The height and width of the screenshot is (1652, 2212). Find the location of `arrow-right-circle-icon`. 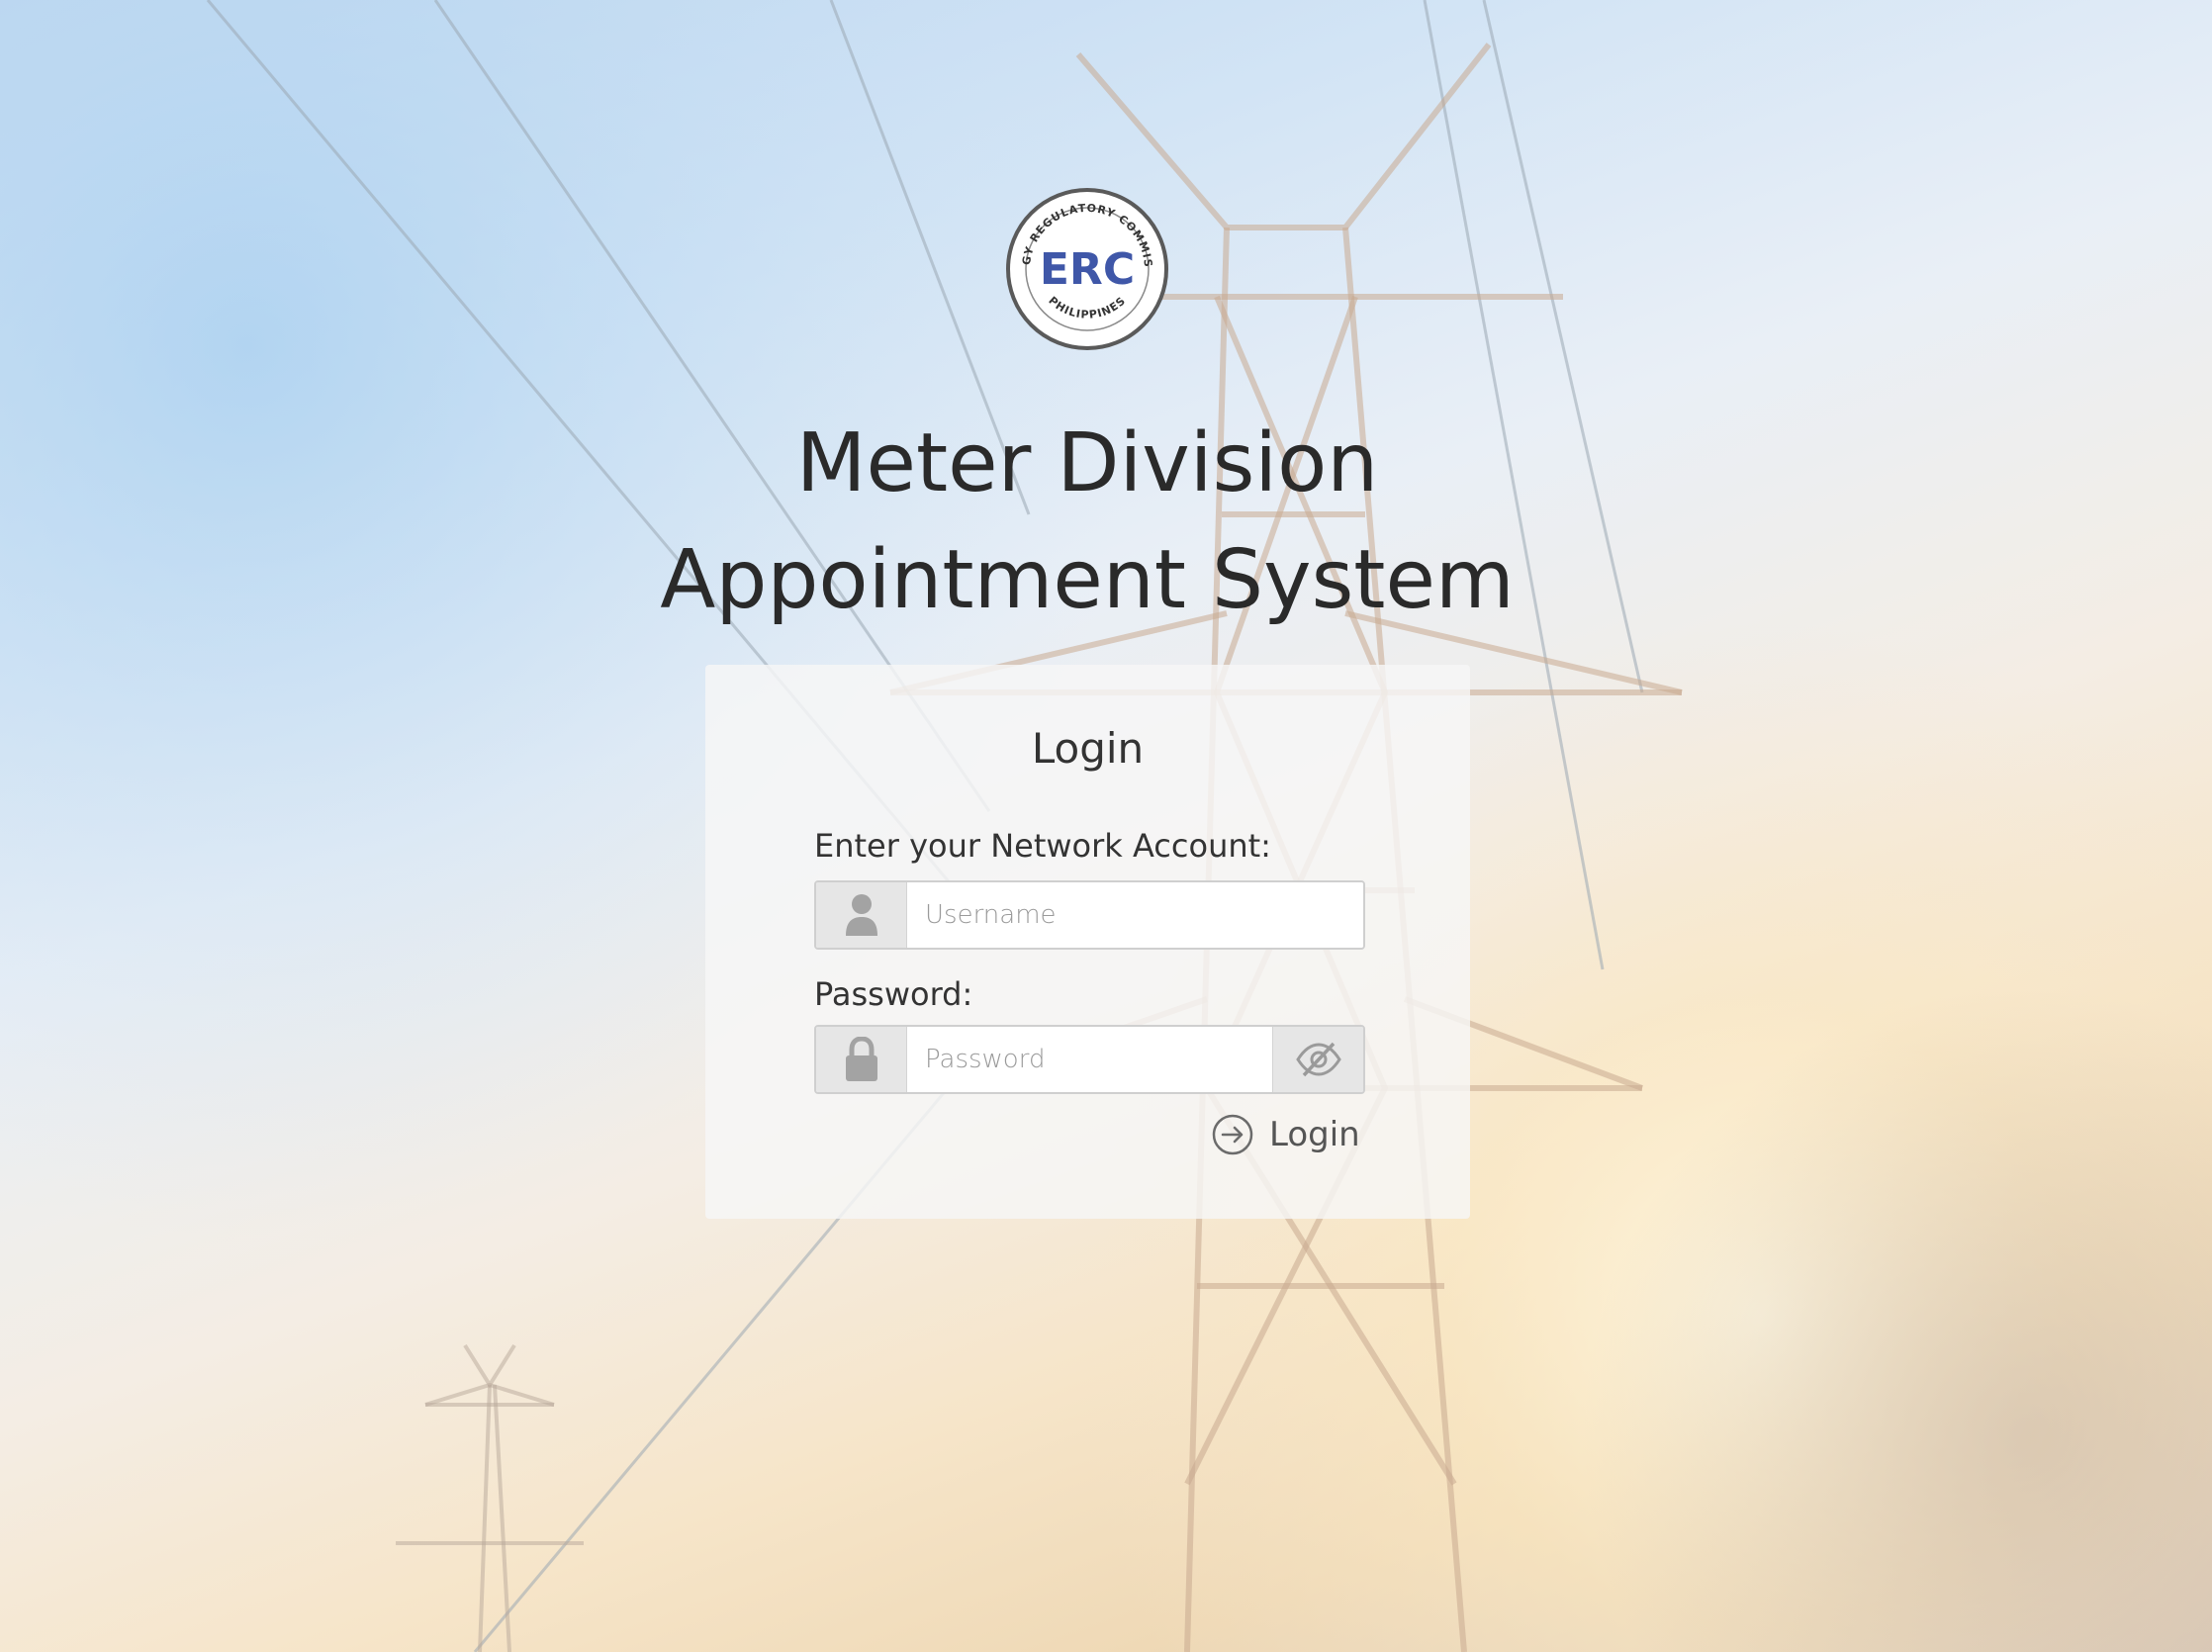

arrow-right-circle-icon is located at coordinates (1232, 1134).